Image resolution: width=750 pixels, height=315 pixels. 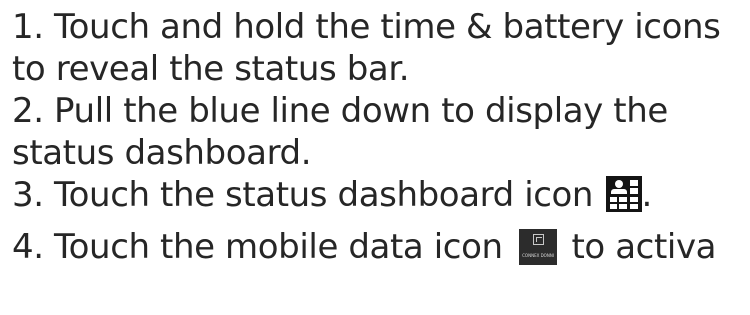 I want to click on mobile-data-icon-caption: CONNEX DONNI, so click(x=538, y=255).